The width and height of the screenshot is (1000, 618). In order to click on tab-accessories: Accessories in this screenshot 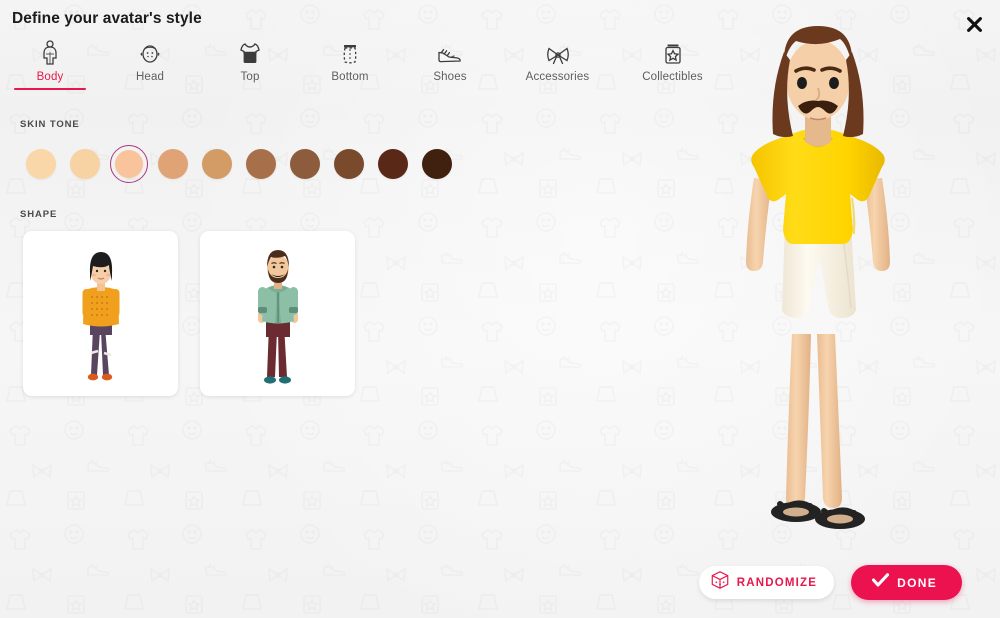, I will do `click(557, 61)`.